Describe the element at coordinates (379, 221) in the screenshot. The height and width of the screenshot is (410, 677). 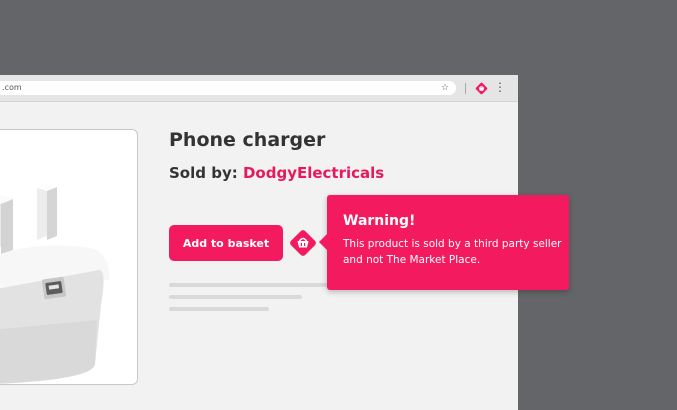
I see `warning-title: Warning!` at that location.